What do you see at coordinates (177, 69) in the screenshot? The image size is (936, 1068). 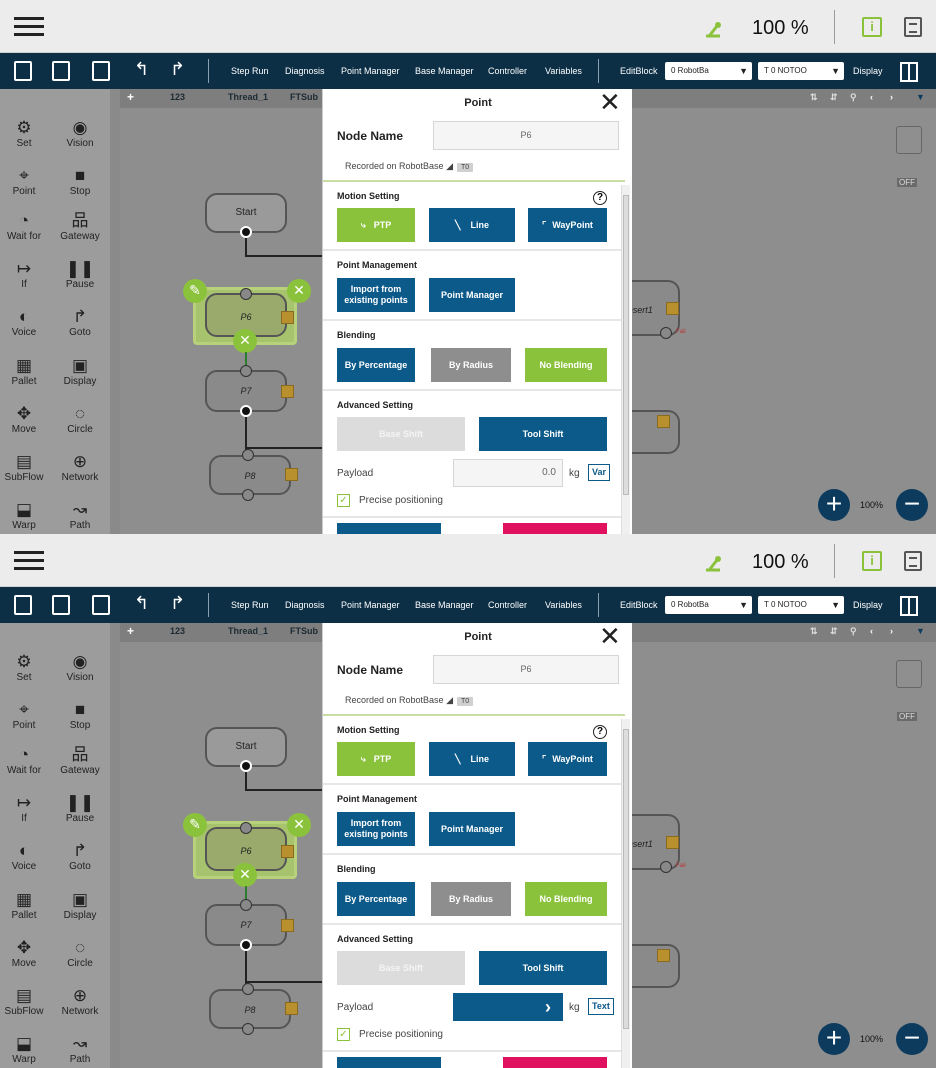 I see `redo-icon: ↱` at bounding box center [177, 69].